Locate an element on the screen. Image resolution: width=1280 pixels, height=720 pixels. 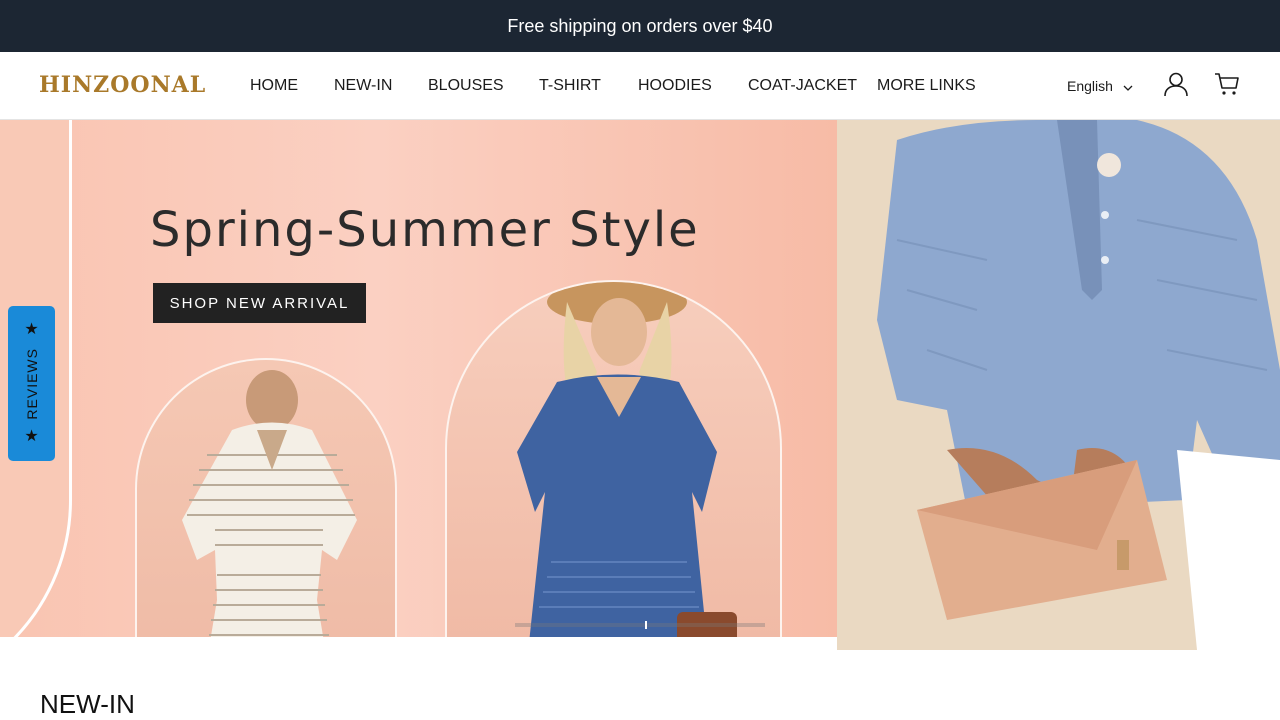
nav-item-hoodies: HOODIES is located at coordinates (675, 86).